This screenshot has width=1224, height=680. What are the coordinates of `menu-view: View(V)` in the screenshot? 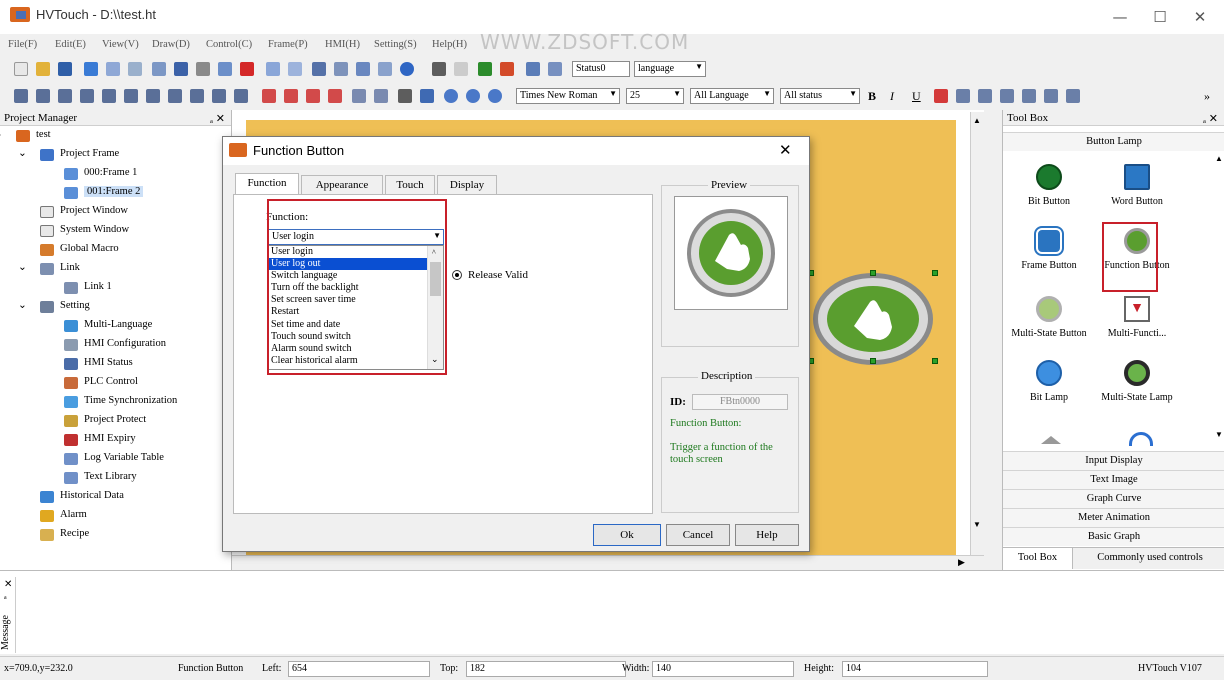 It's located at (120, 44).